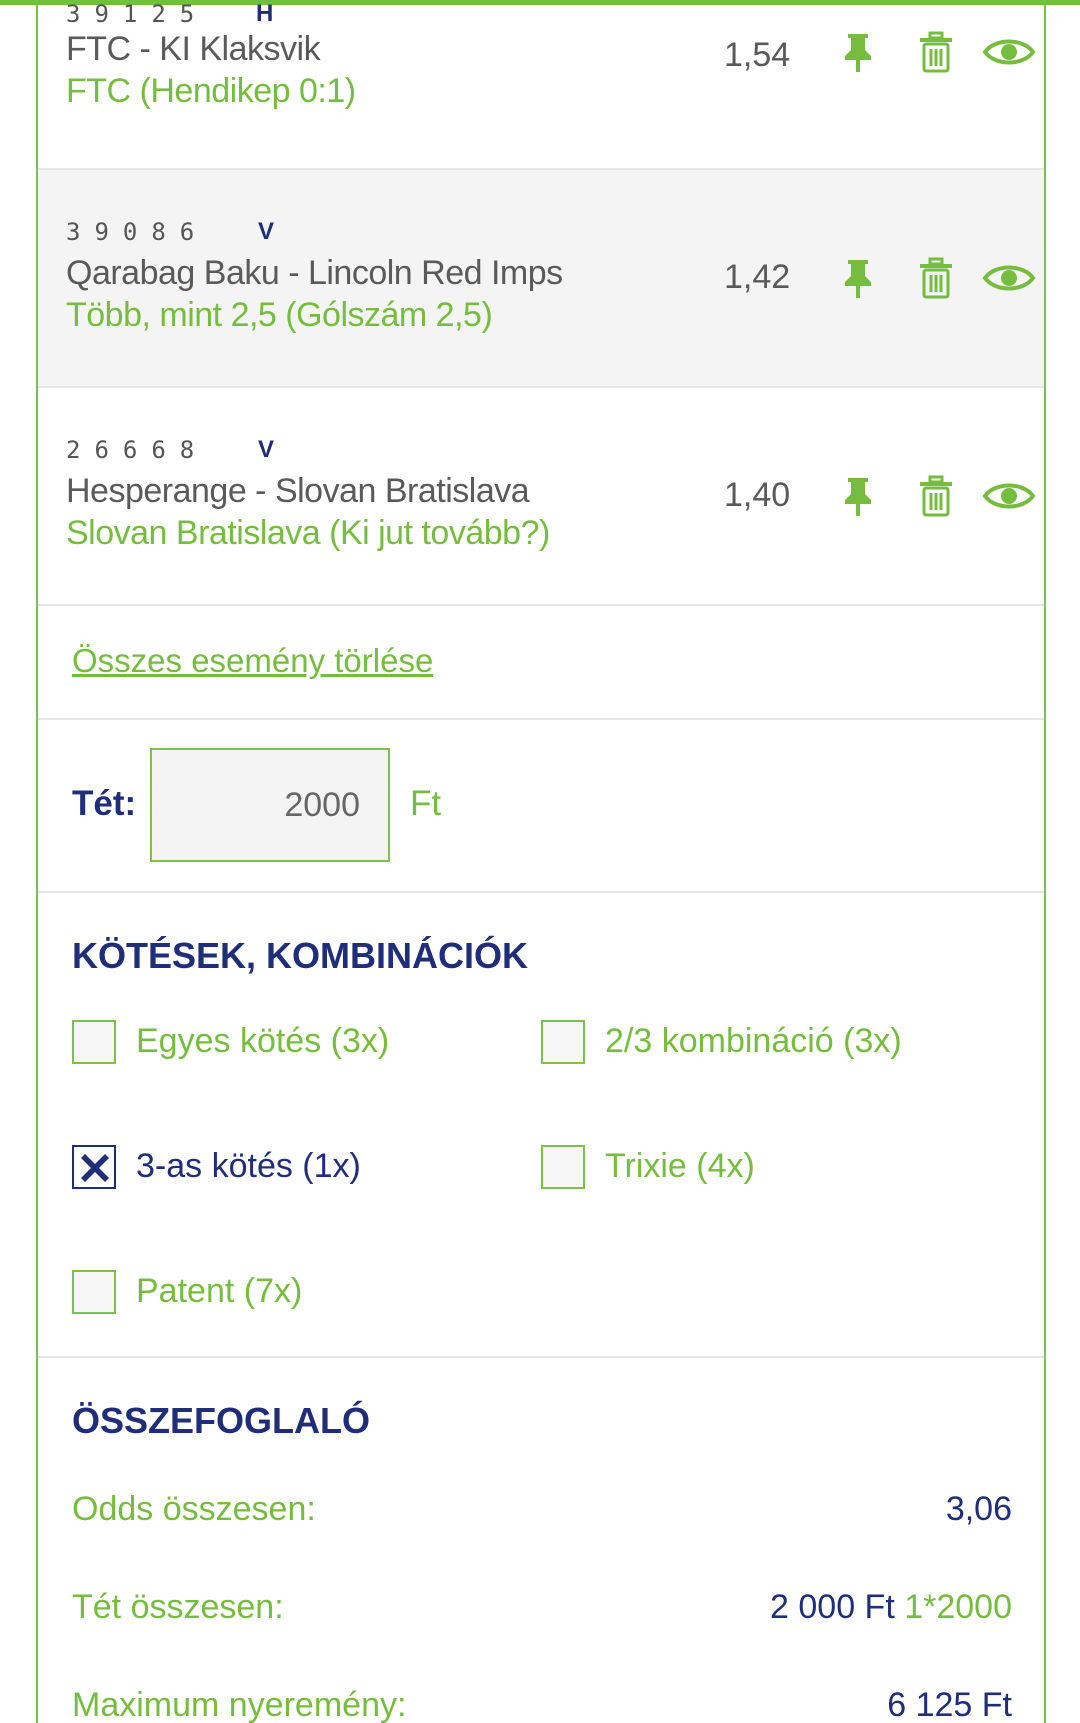 Image resolution: width=1080 pixels, height=1723 pixels. I want to click on event-flag: H, so click(265, 13).